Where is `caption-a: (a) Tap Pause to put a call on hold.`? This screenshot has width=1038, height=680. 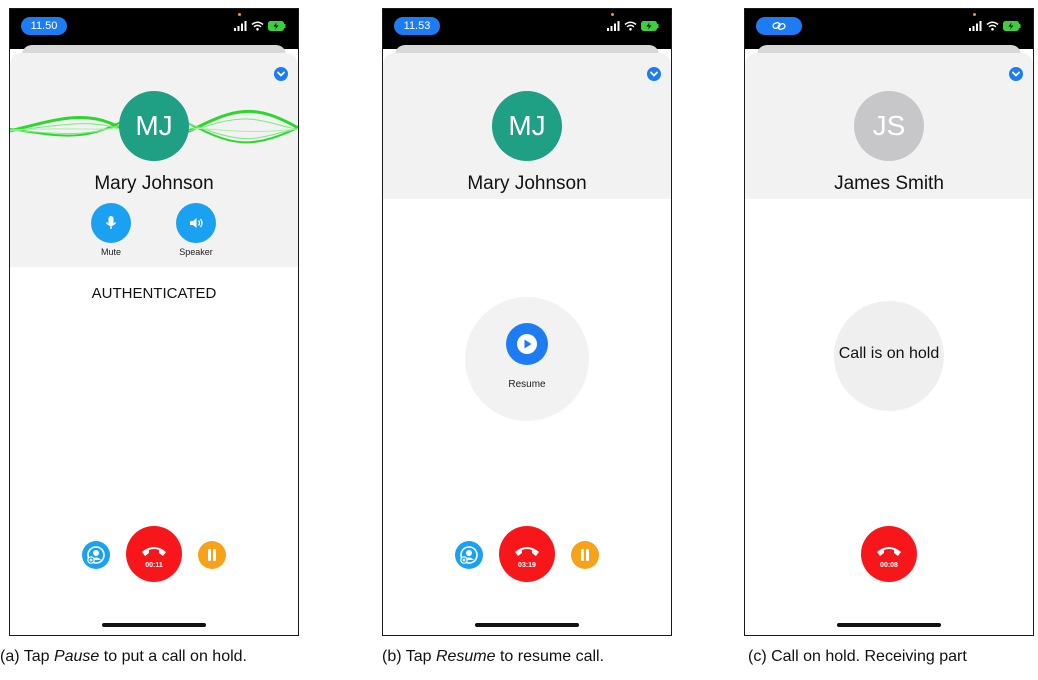
caption-a: (a) Tap Pause to put a call on hold. is located at coordinates (123, 657).